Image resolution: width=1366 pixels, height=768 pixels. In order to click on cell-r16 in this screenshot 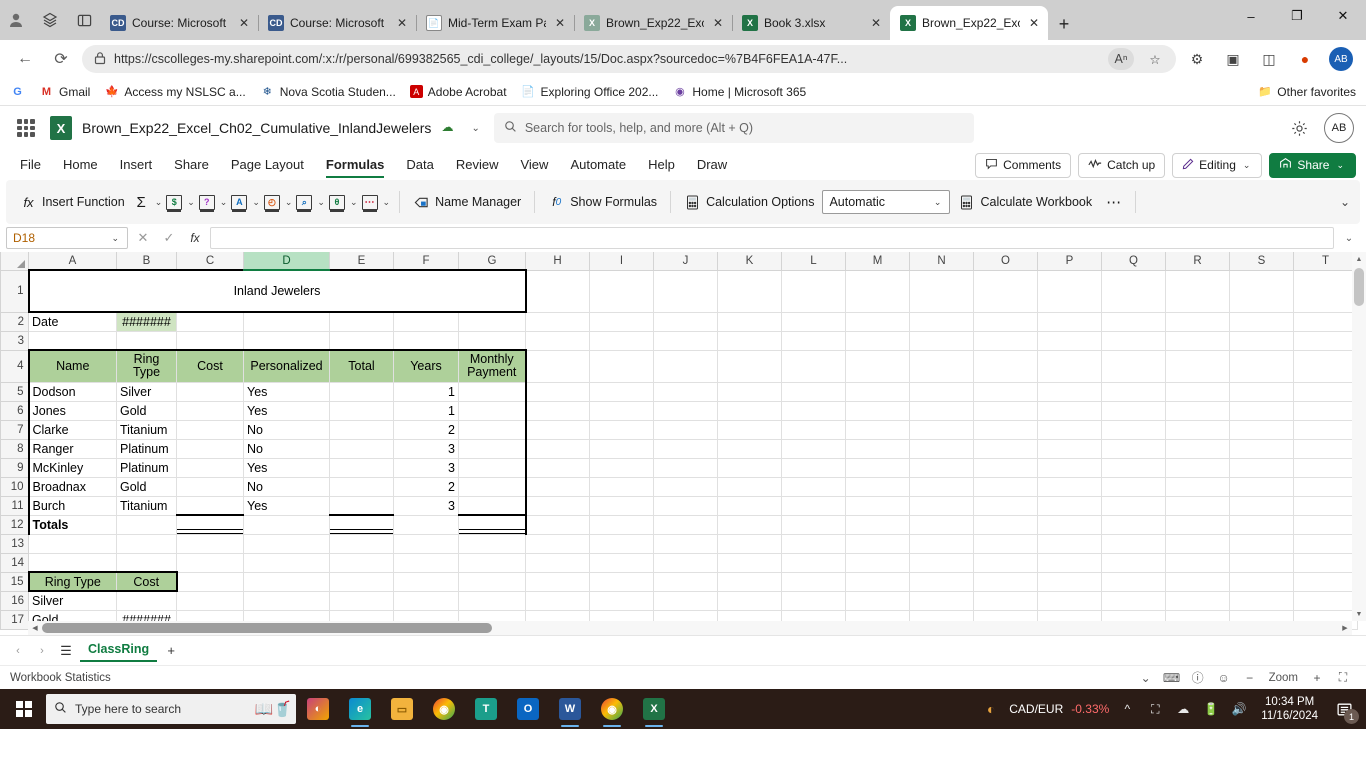, I will do `click(1197, 600)`.